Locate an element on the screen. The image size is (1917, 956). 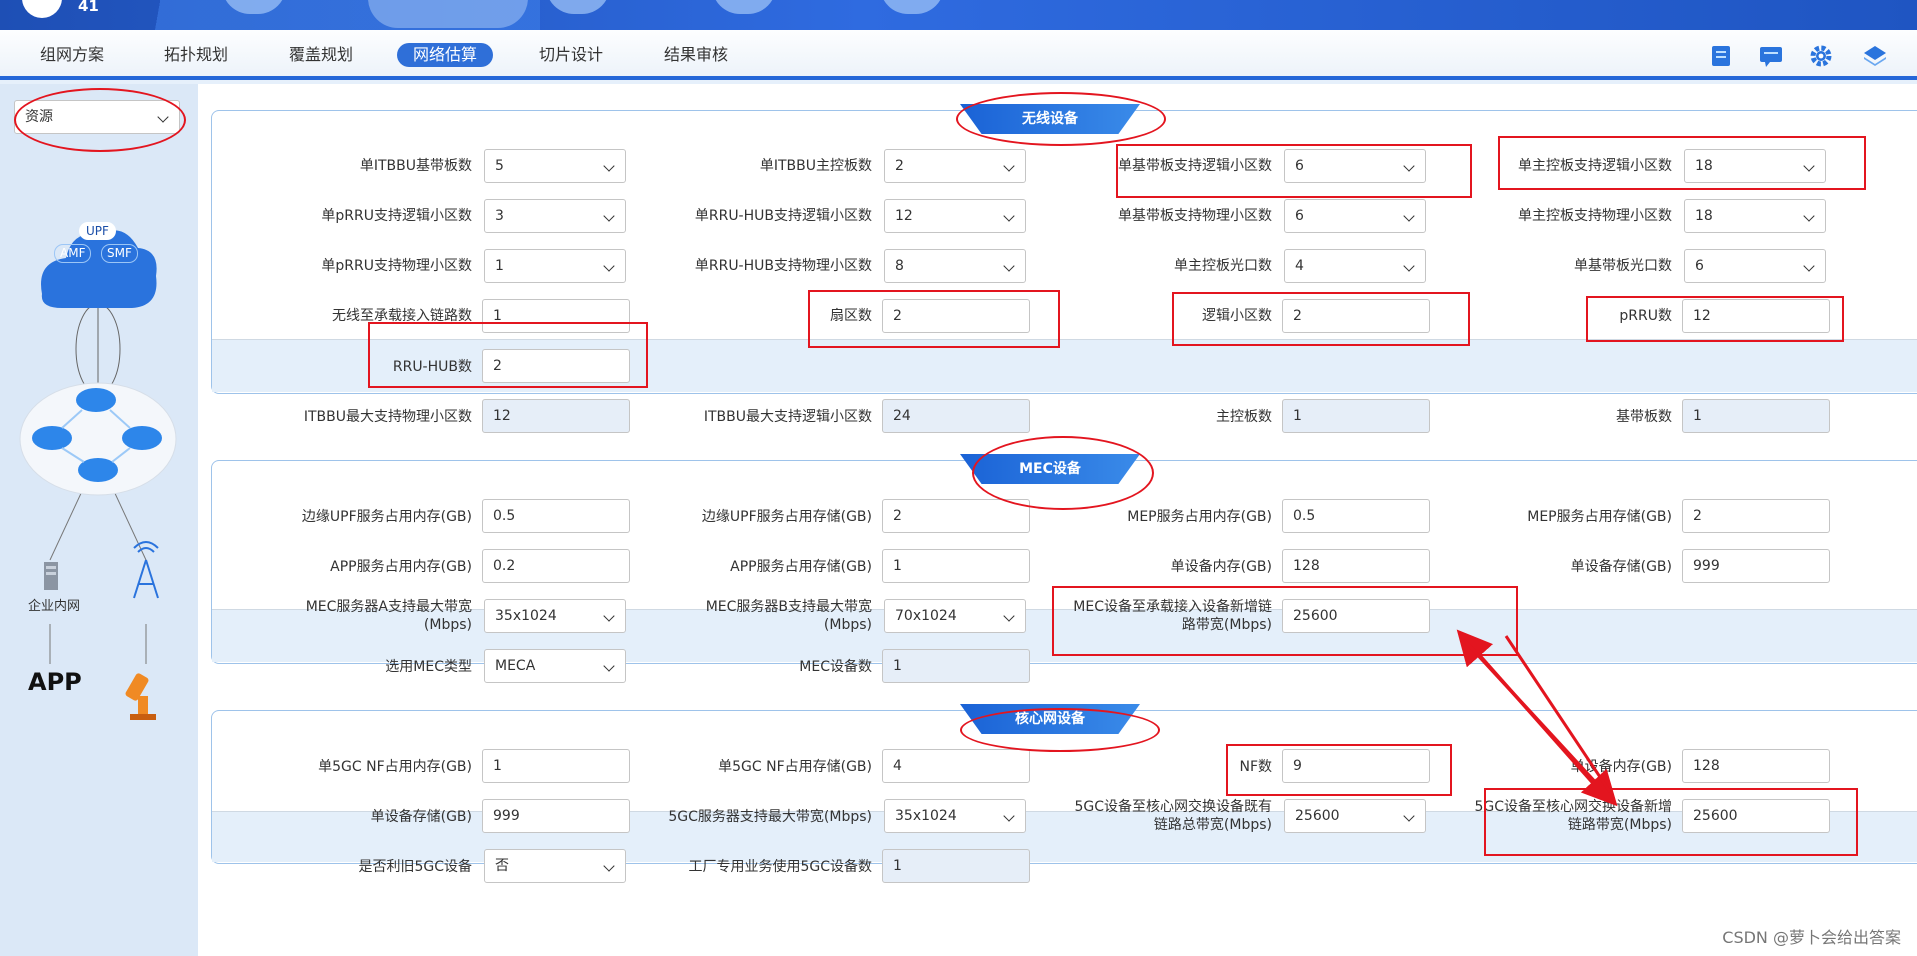
nf-count-input: 9 is located at coordinates (1356, 766).